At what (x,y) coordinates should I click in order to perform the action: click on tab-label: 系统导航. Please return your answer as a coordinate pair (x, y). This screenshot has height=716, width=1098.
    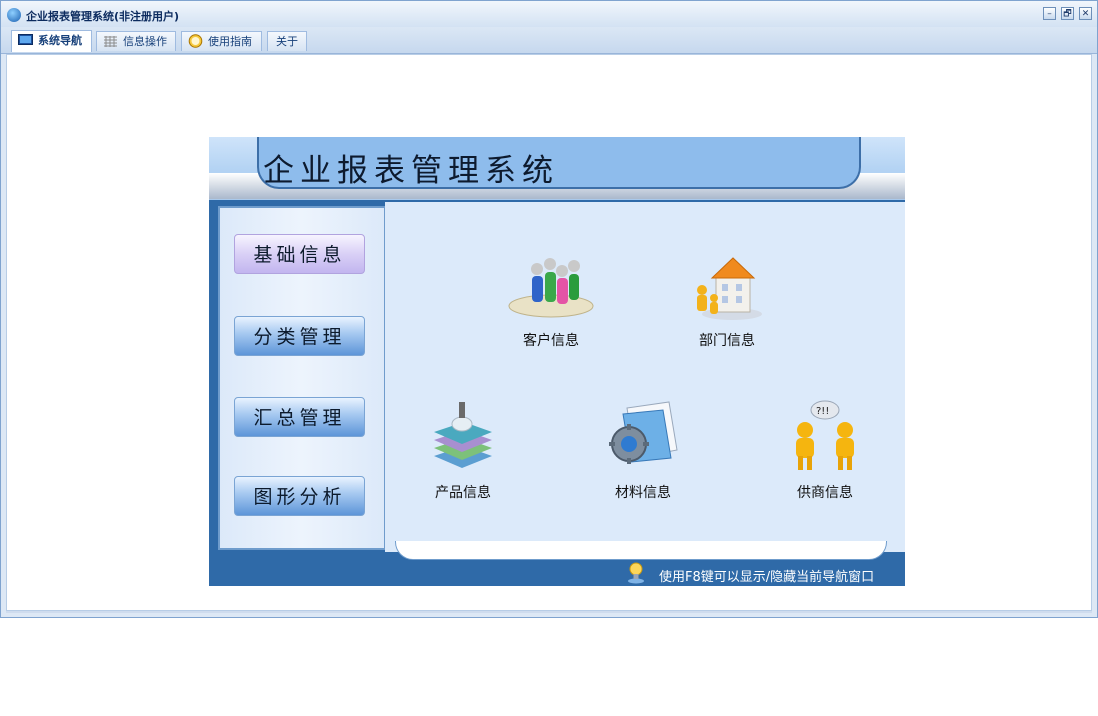
    Looking at the image, I should click on (60, 40).